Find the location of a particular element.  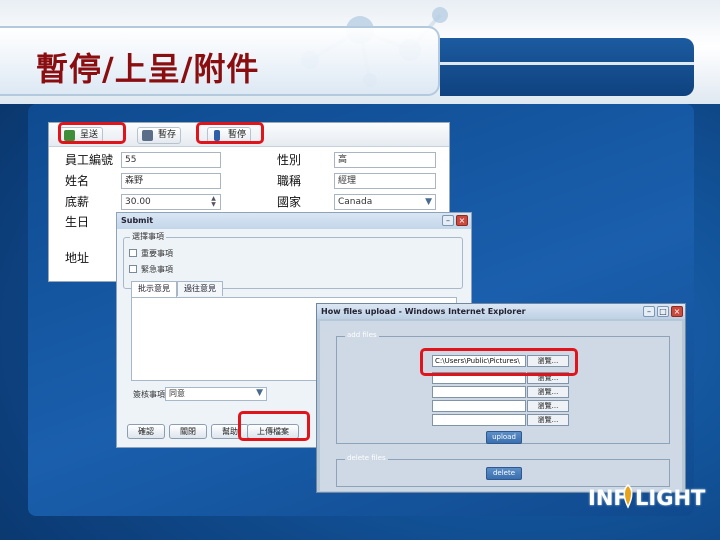

highlight-upload-files is located at coordinates (274, 426).